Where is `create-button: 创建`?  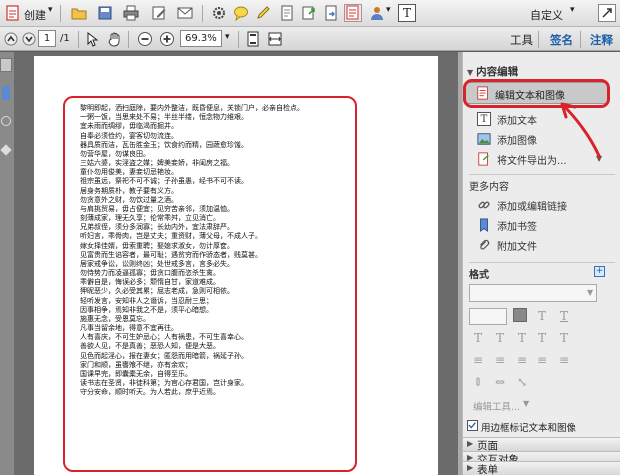 create-button: 创建 is located at coordinates (35, 15).